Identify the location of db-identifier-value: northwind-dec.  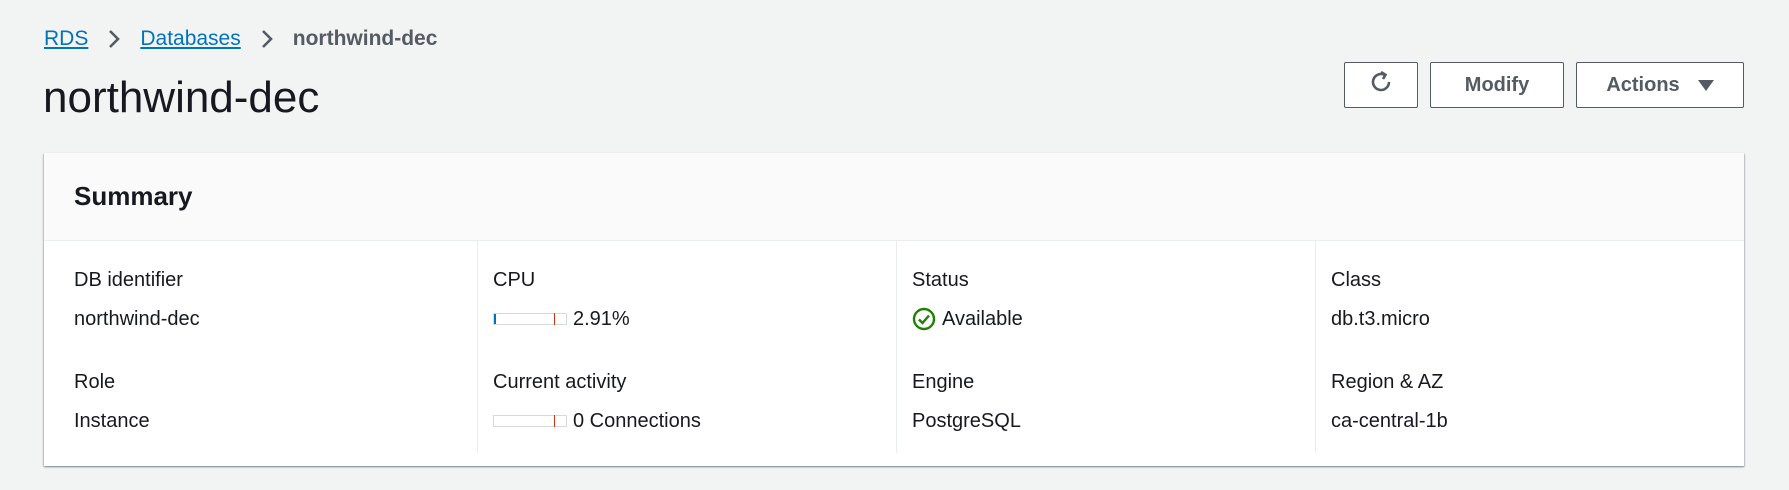
(137, 319).